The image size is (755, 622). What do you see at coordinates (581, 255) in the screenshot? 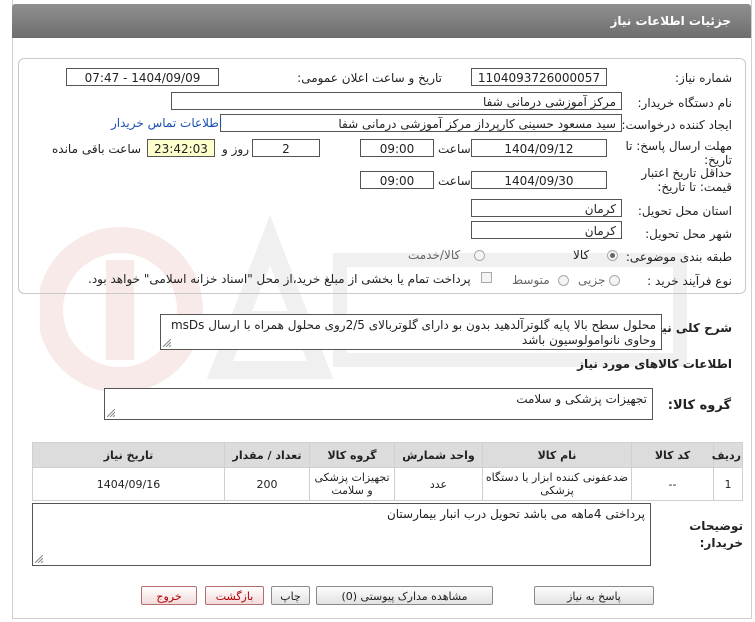
I see `category-option-goods: کالا` at bounding box center [581, 255].